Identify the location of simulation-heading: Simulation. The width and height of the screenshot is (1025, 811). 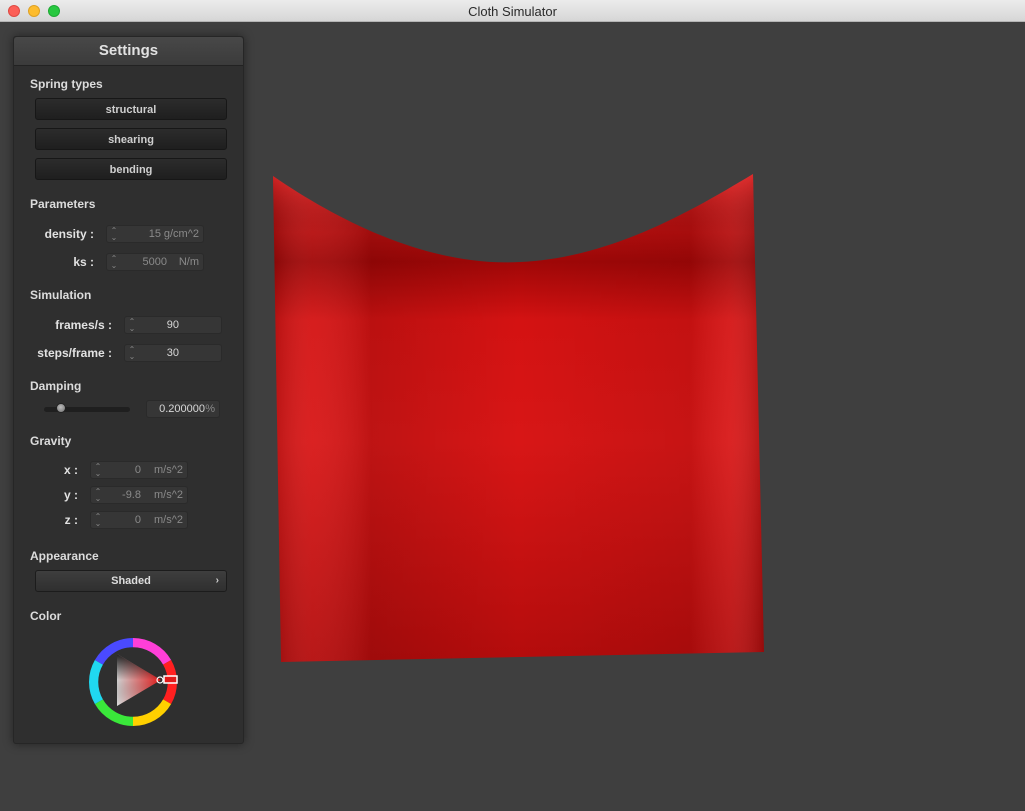
(61, 295).